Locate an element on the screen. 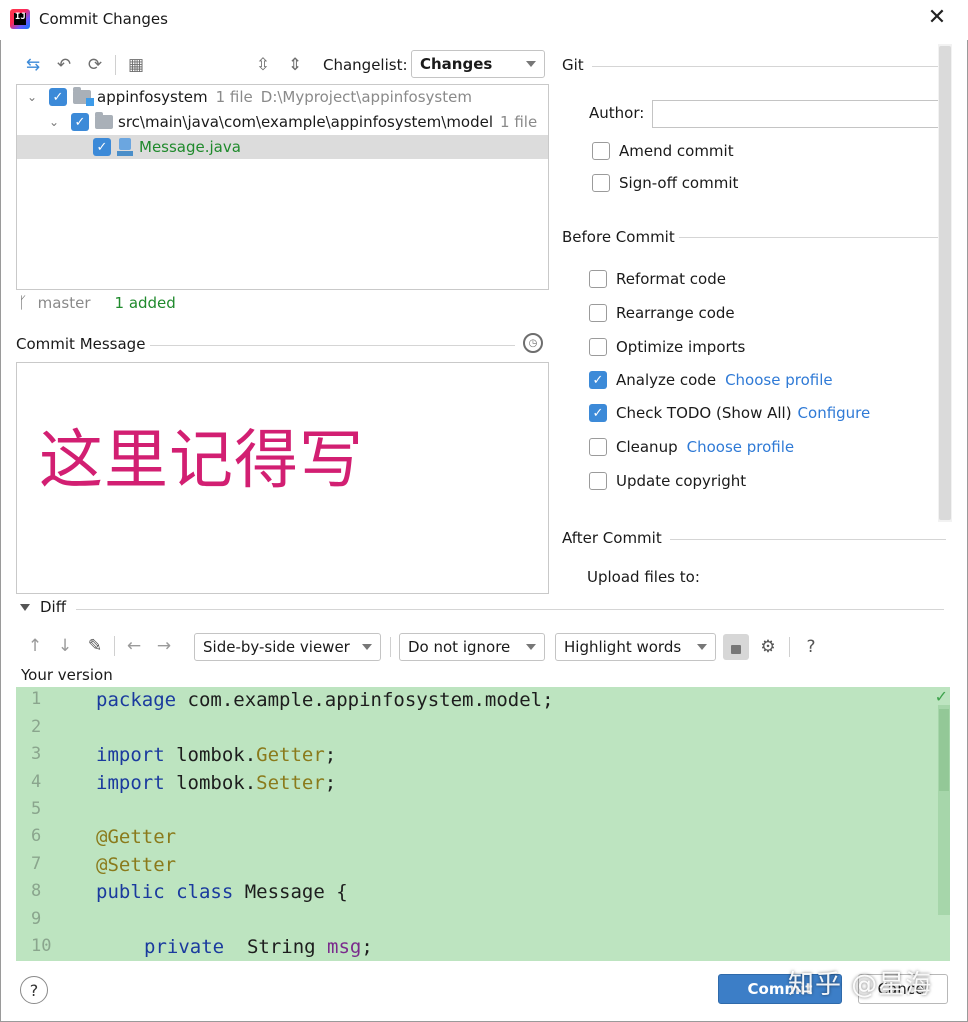  line-number: 5 is located at coordinates (36, 809).